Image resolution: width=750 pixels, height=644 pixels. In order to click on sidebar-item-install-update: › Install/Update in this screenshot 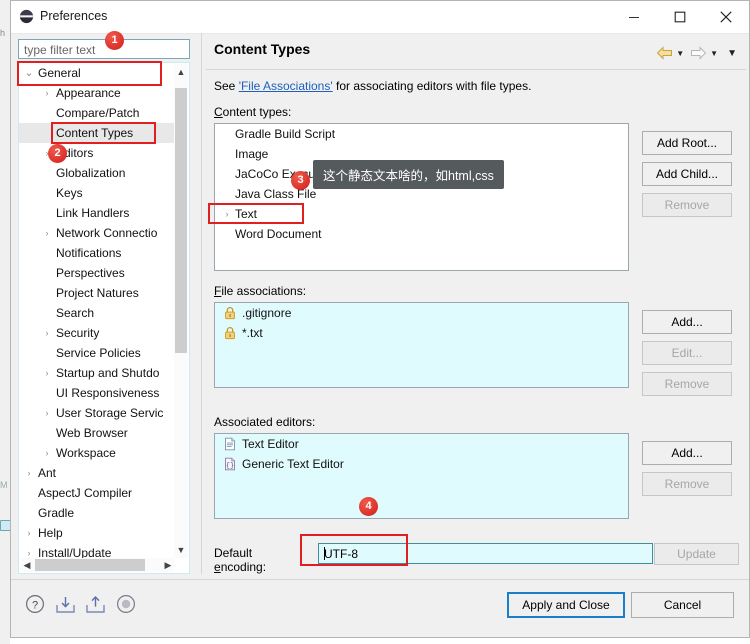, I will do `click(97, 551)`.